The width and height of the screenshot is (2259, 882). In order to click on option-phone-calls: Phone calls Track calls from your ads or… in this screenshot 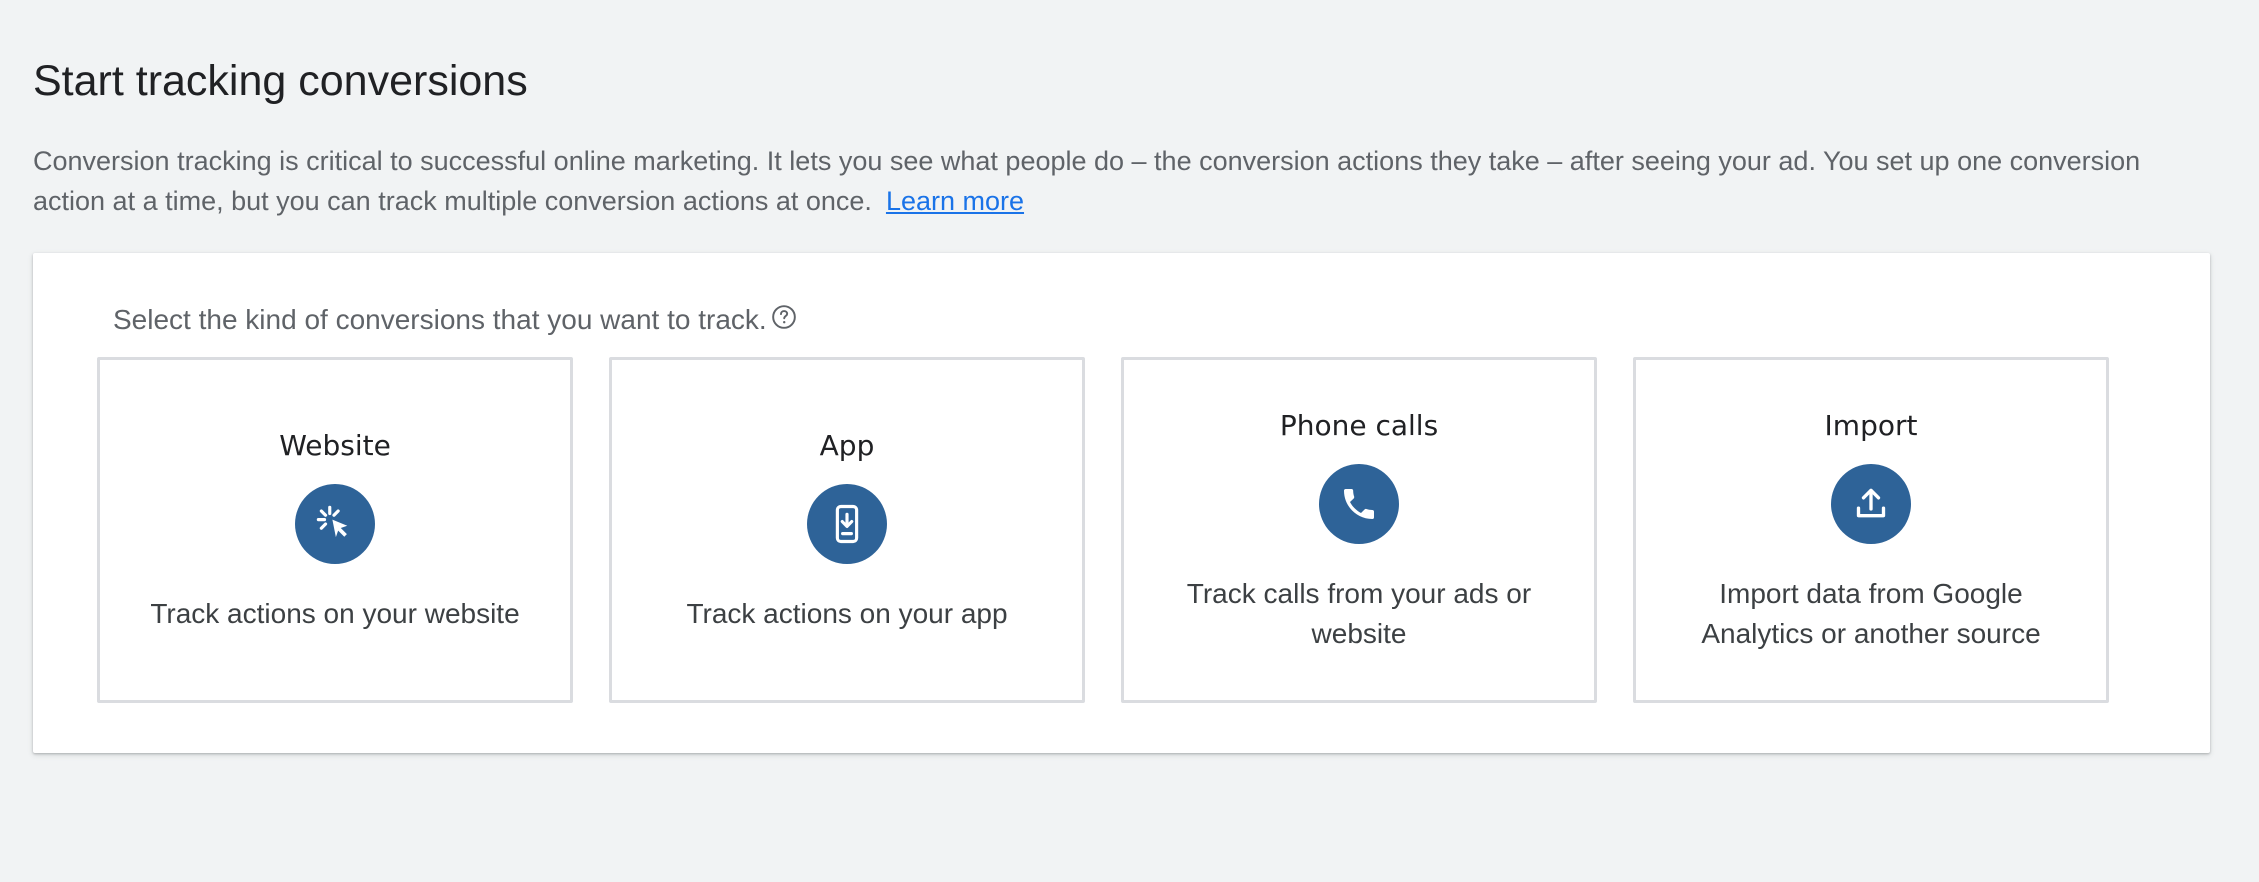, I will do `click(1359, 530)`.